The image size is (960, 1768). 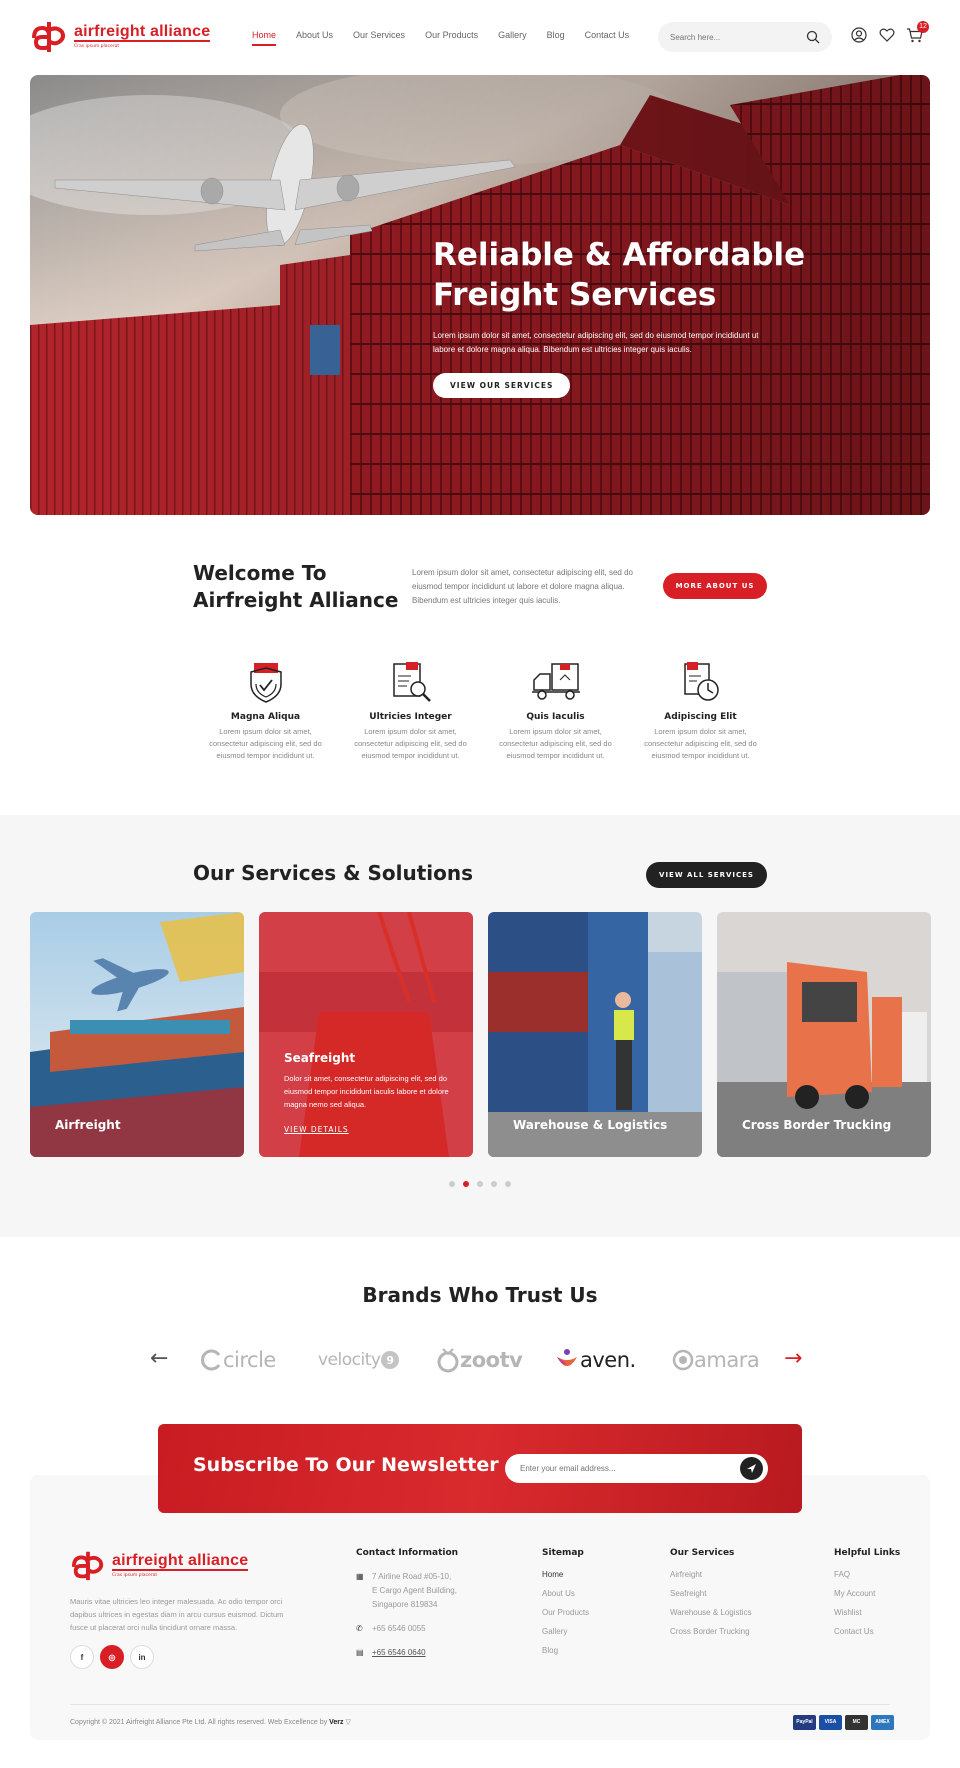 I want to click on footer-link-gallery: Gallery, so click(x=565, y=1631).